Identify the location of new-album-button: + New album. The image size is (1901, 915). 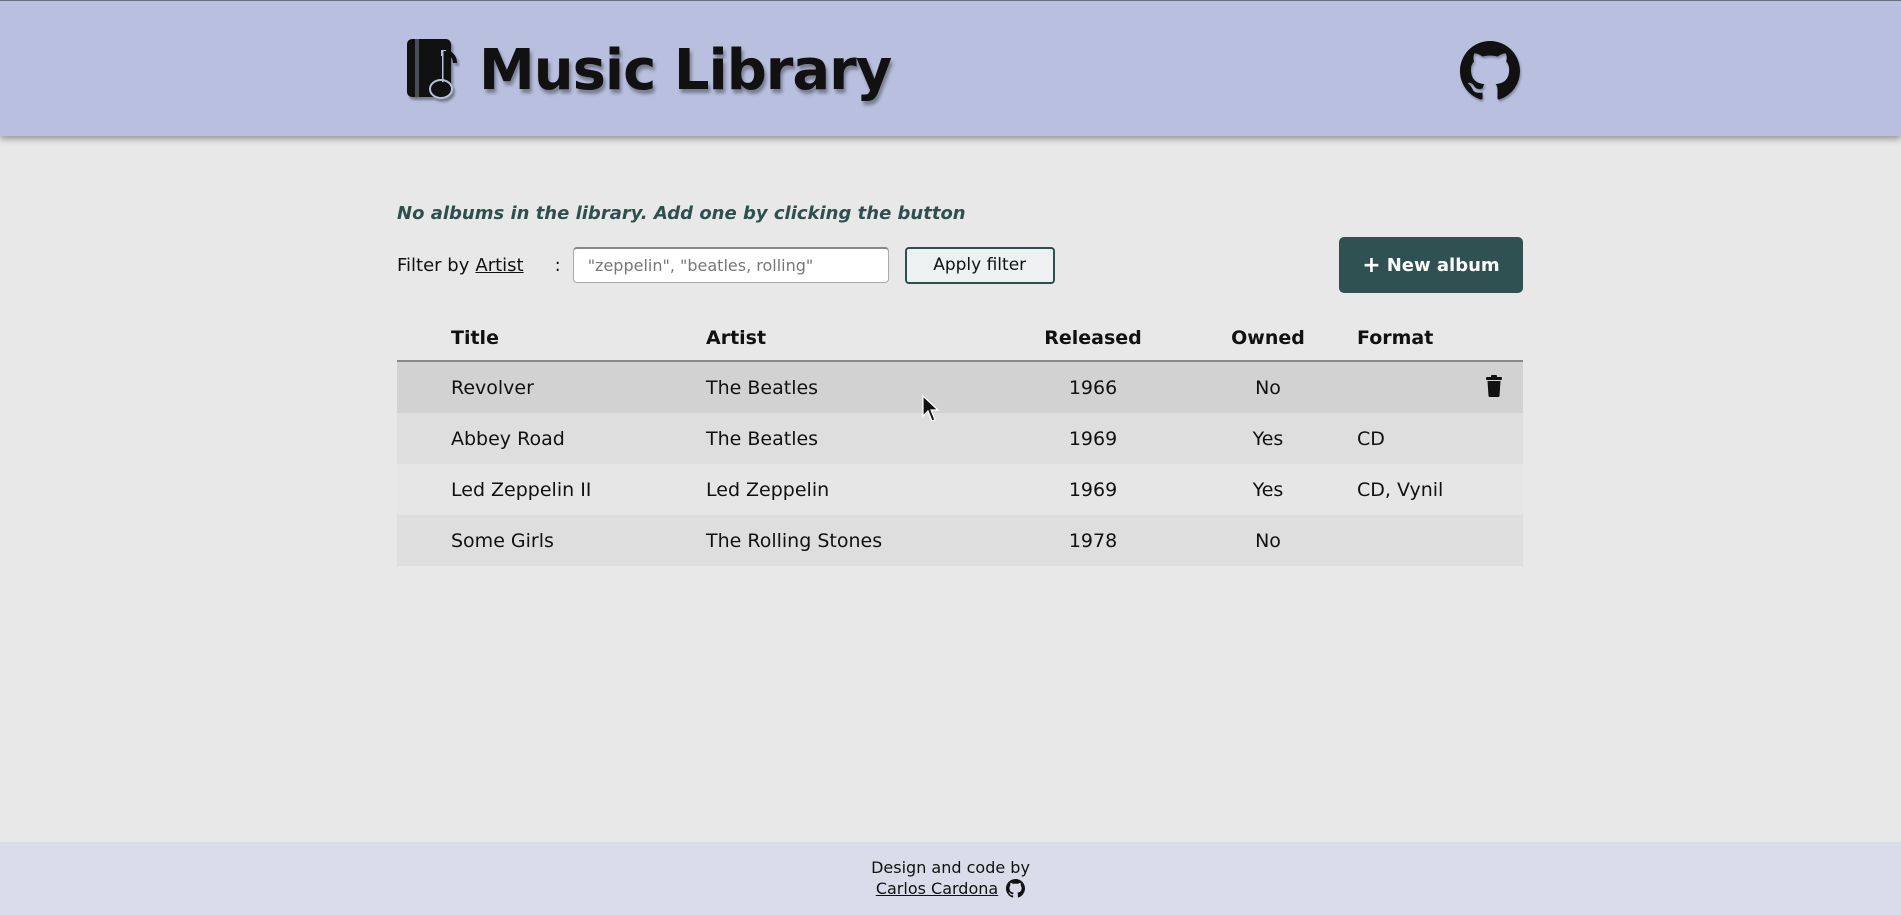
(1431, 265).